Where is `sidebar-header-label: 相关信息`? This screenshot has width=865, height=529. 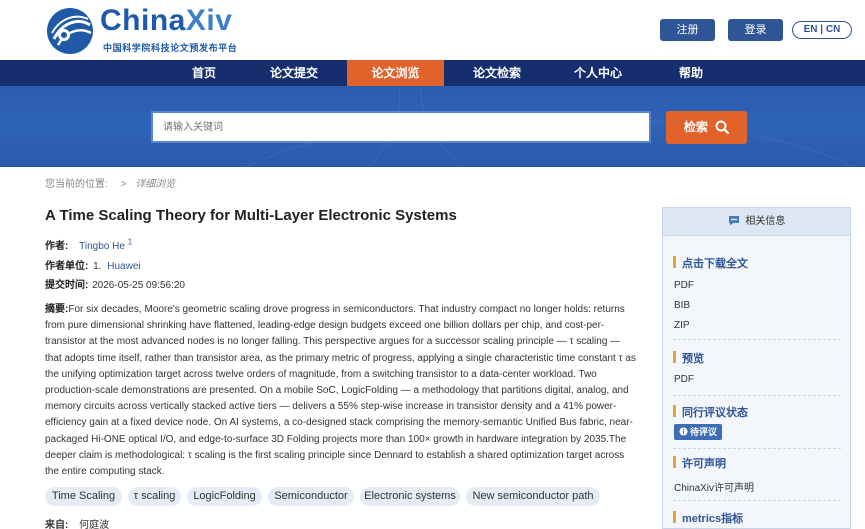 sidebar-header-label: 相关信息 is located at coordinates (765, 221).